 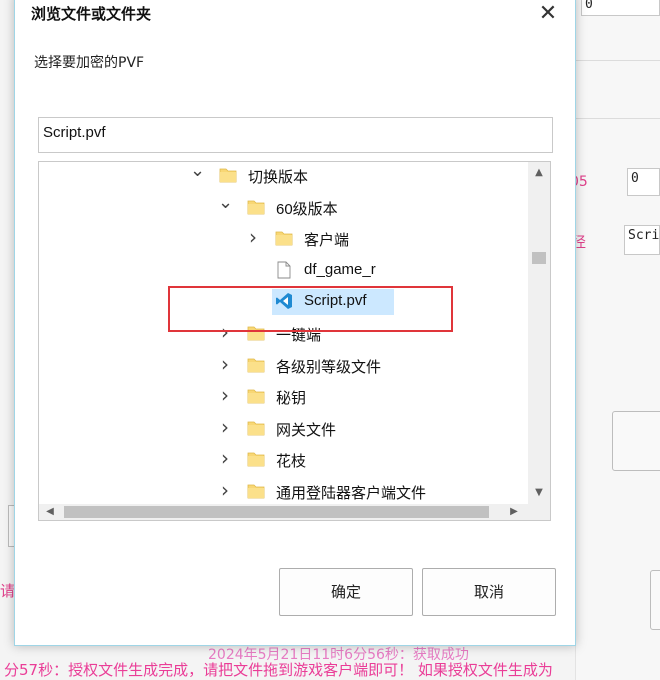 I want to click on tree-item-label: 各级别等级文件, so click(x=329, y=367).